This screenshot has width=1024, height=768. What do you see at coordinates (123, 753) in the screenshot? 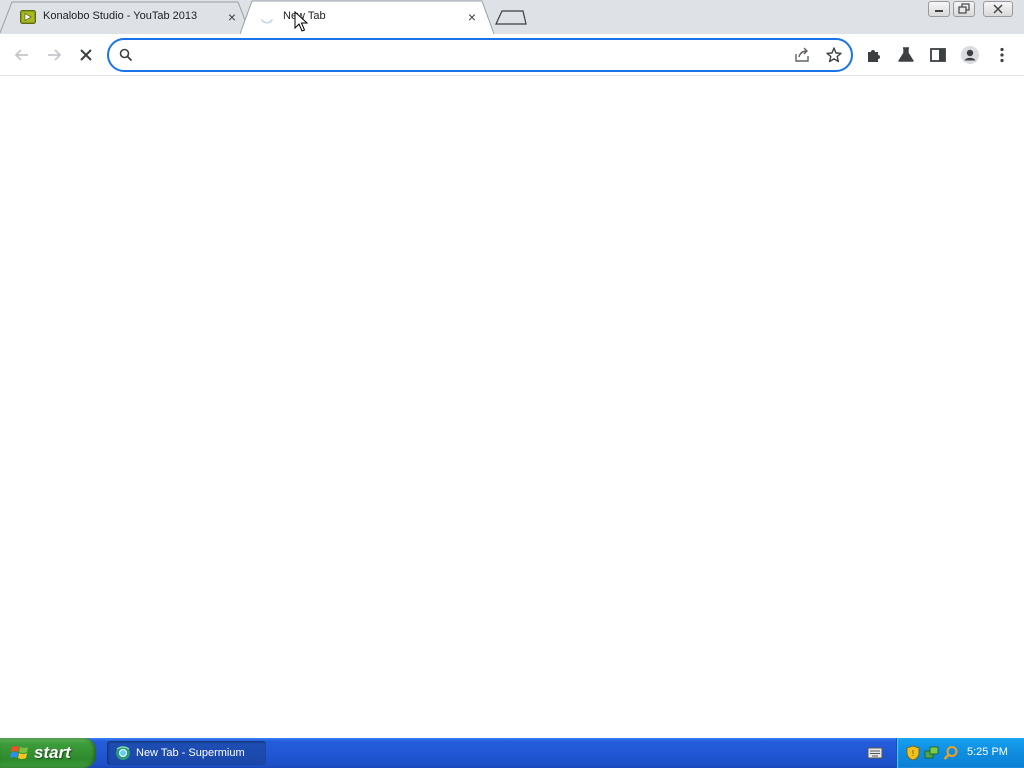
I see `supermium-icon` at bounding box center [123, 753].